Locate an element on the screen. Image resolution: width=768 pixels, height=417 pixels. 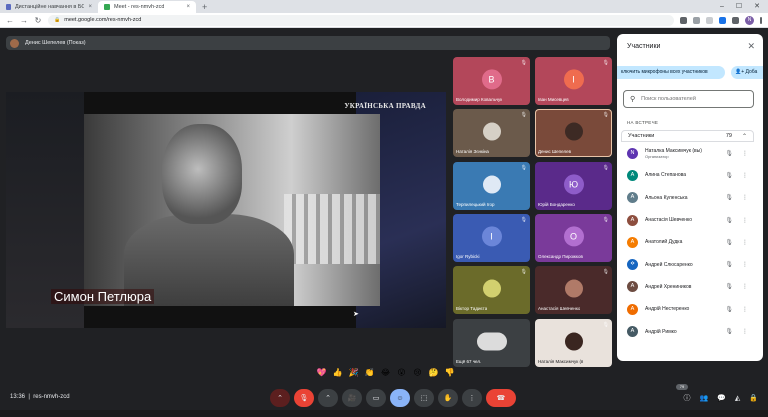
participant-tile: 🎙 Терпилецький Ігор is located at coordinates (491, 185).